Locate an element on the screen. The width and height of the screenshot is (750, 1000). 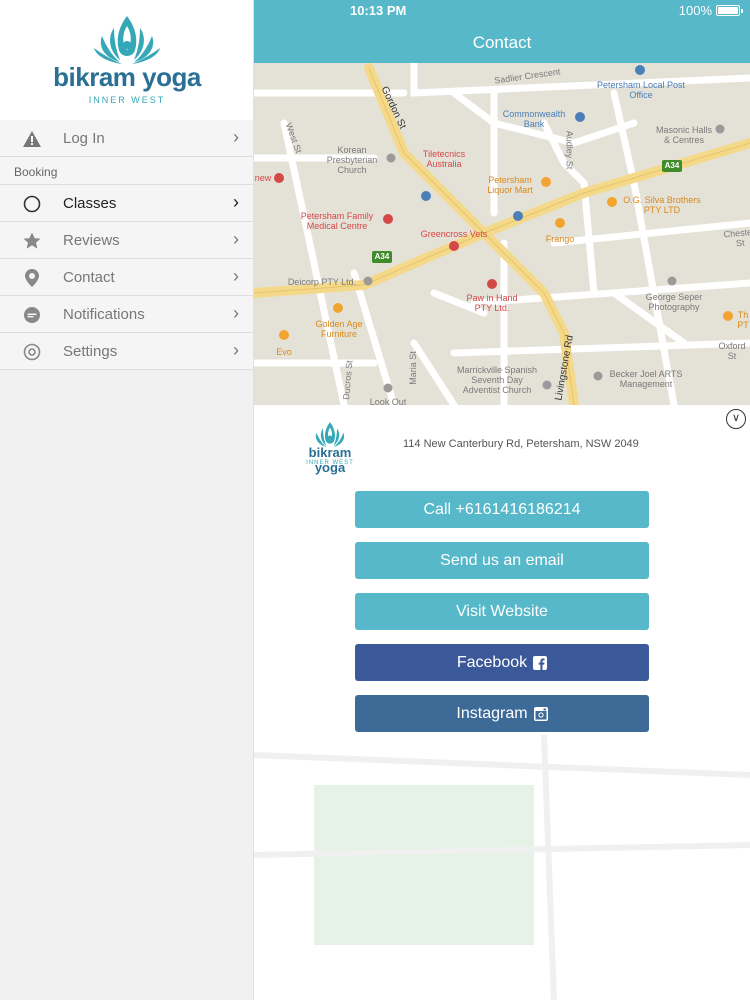
street-label: Maria St is located at coordinates (412, 368).